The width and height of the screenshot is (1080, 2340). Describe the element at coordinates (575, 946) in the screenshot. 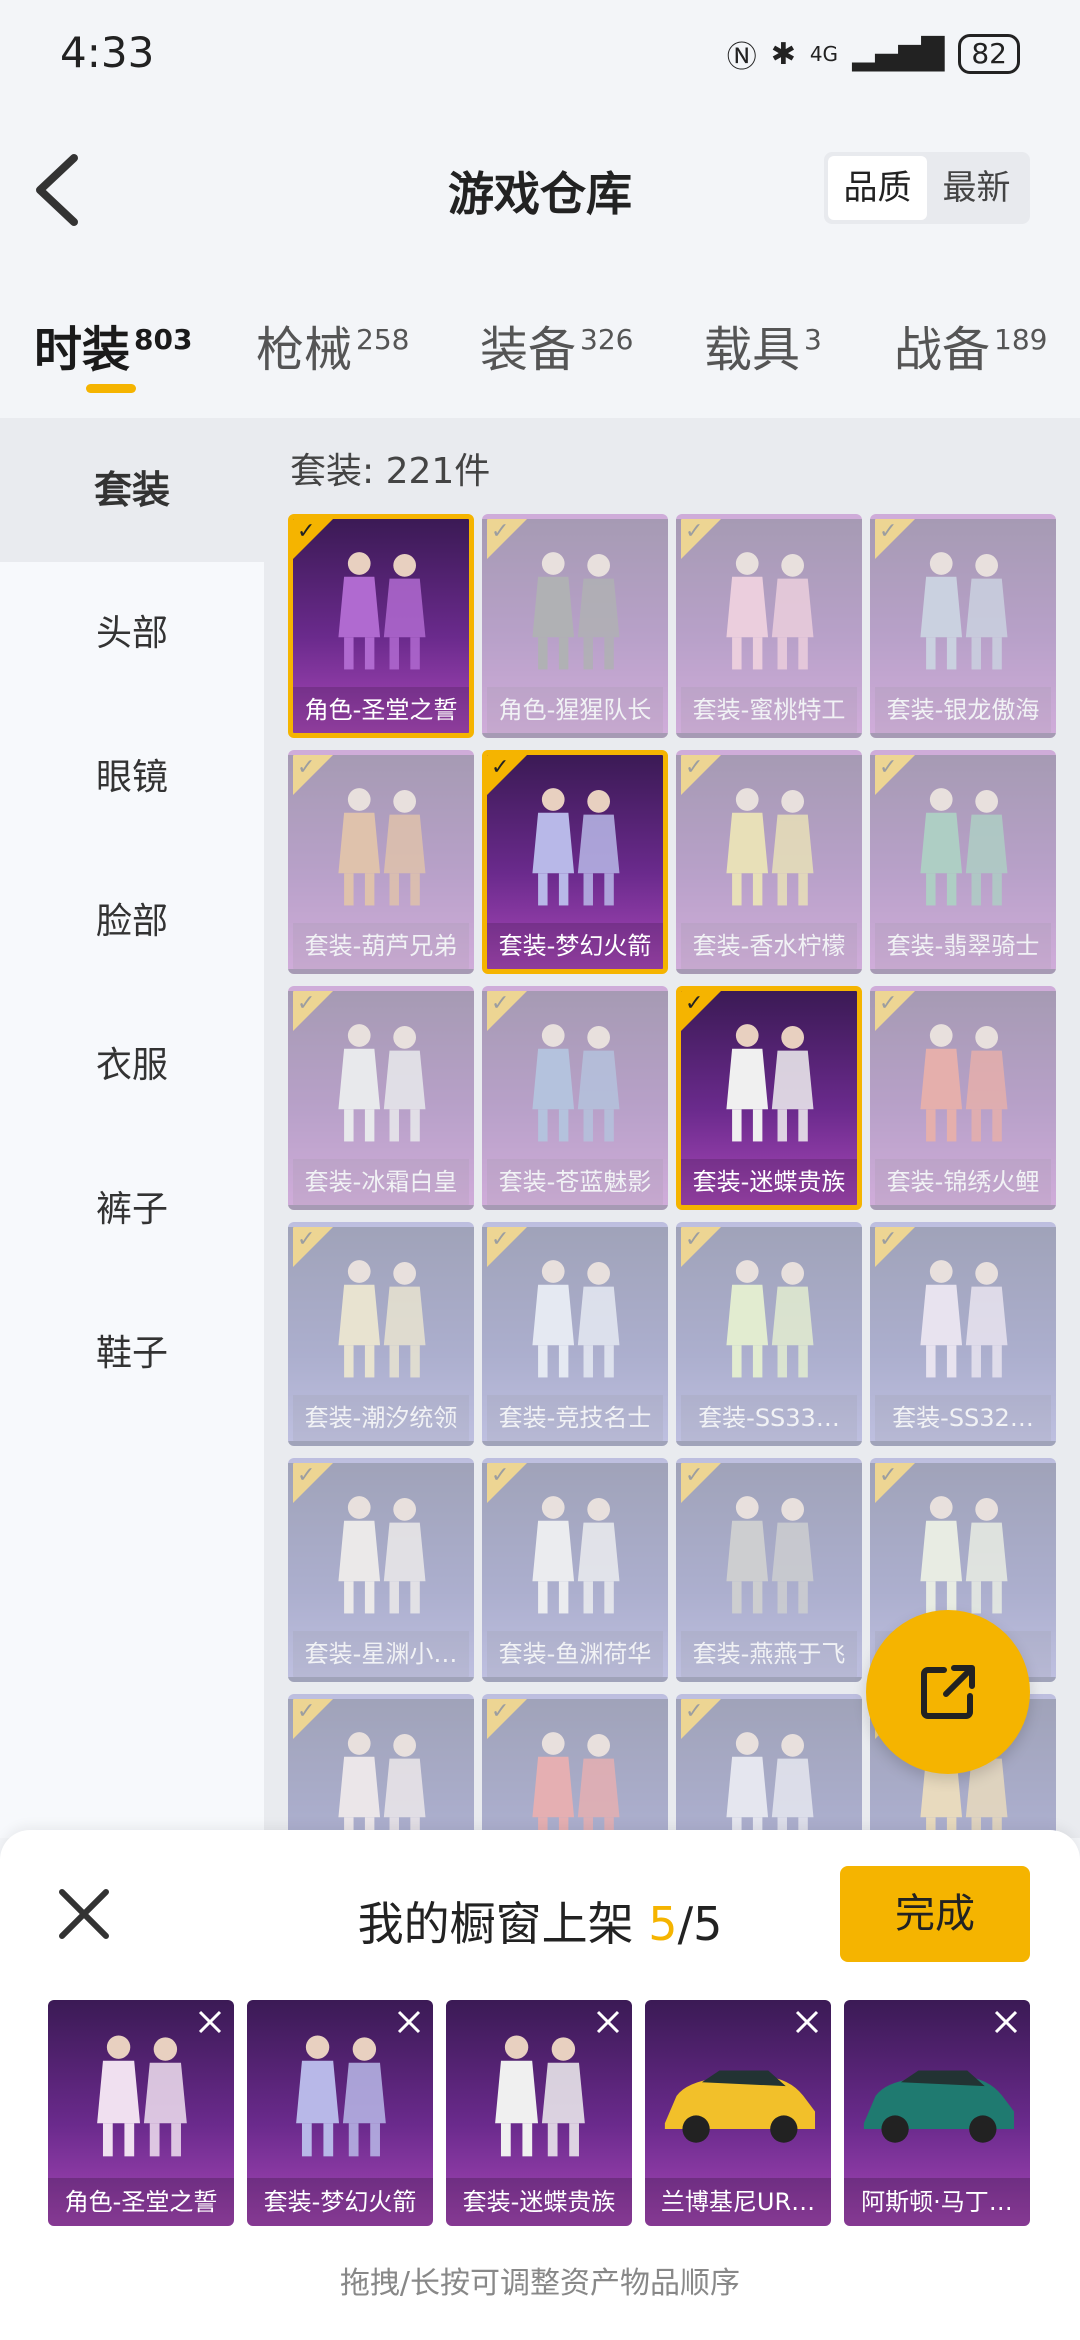

I see `item-name: 套装-梦幻火箭` at that location.